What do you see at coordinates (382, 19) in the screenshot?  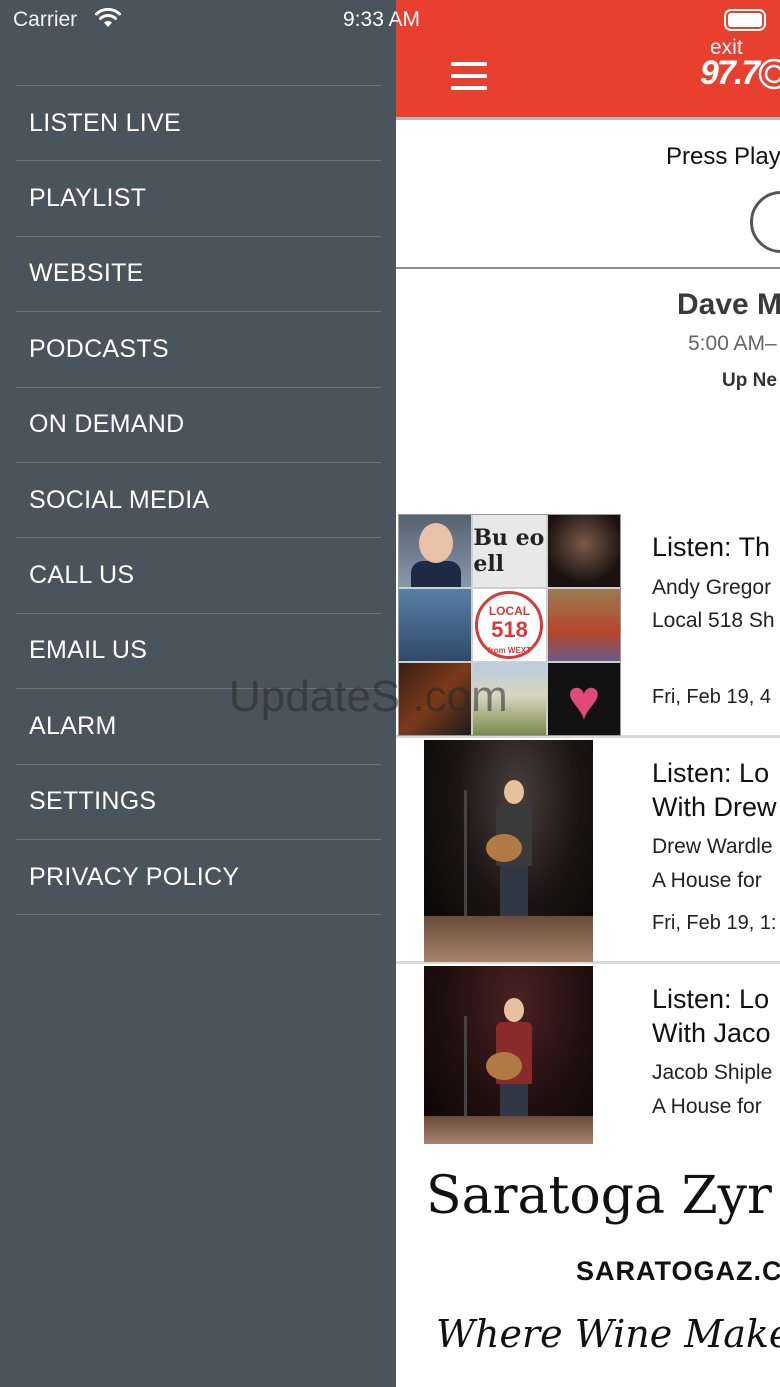 I see `status-time: 9:33 AM` at bounding box center [382, 19].